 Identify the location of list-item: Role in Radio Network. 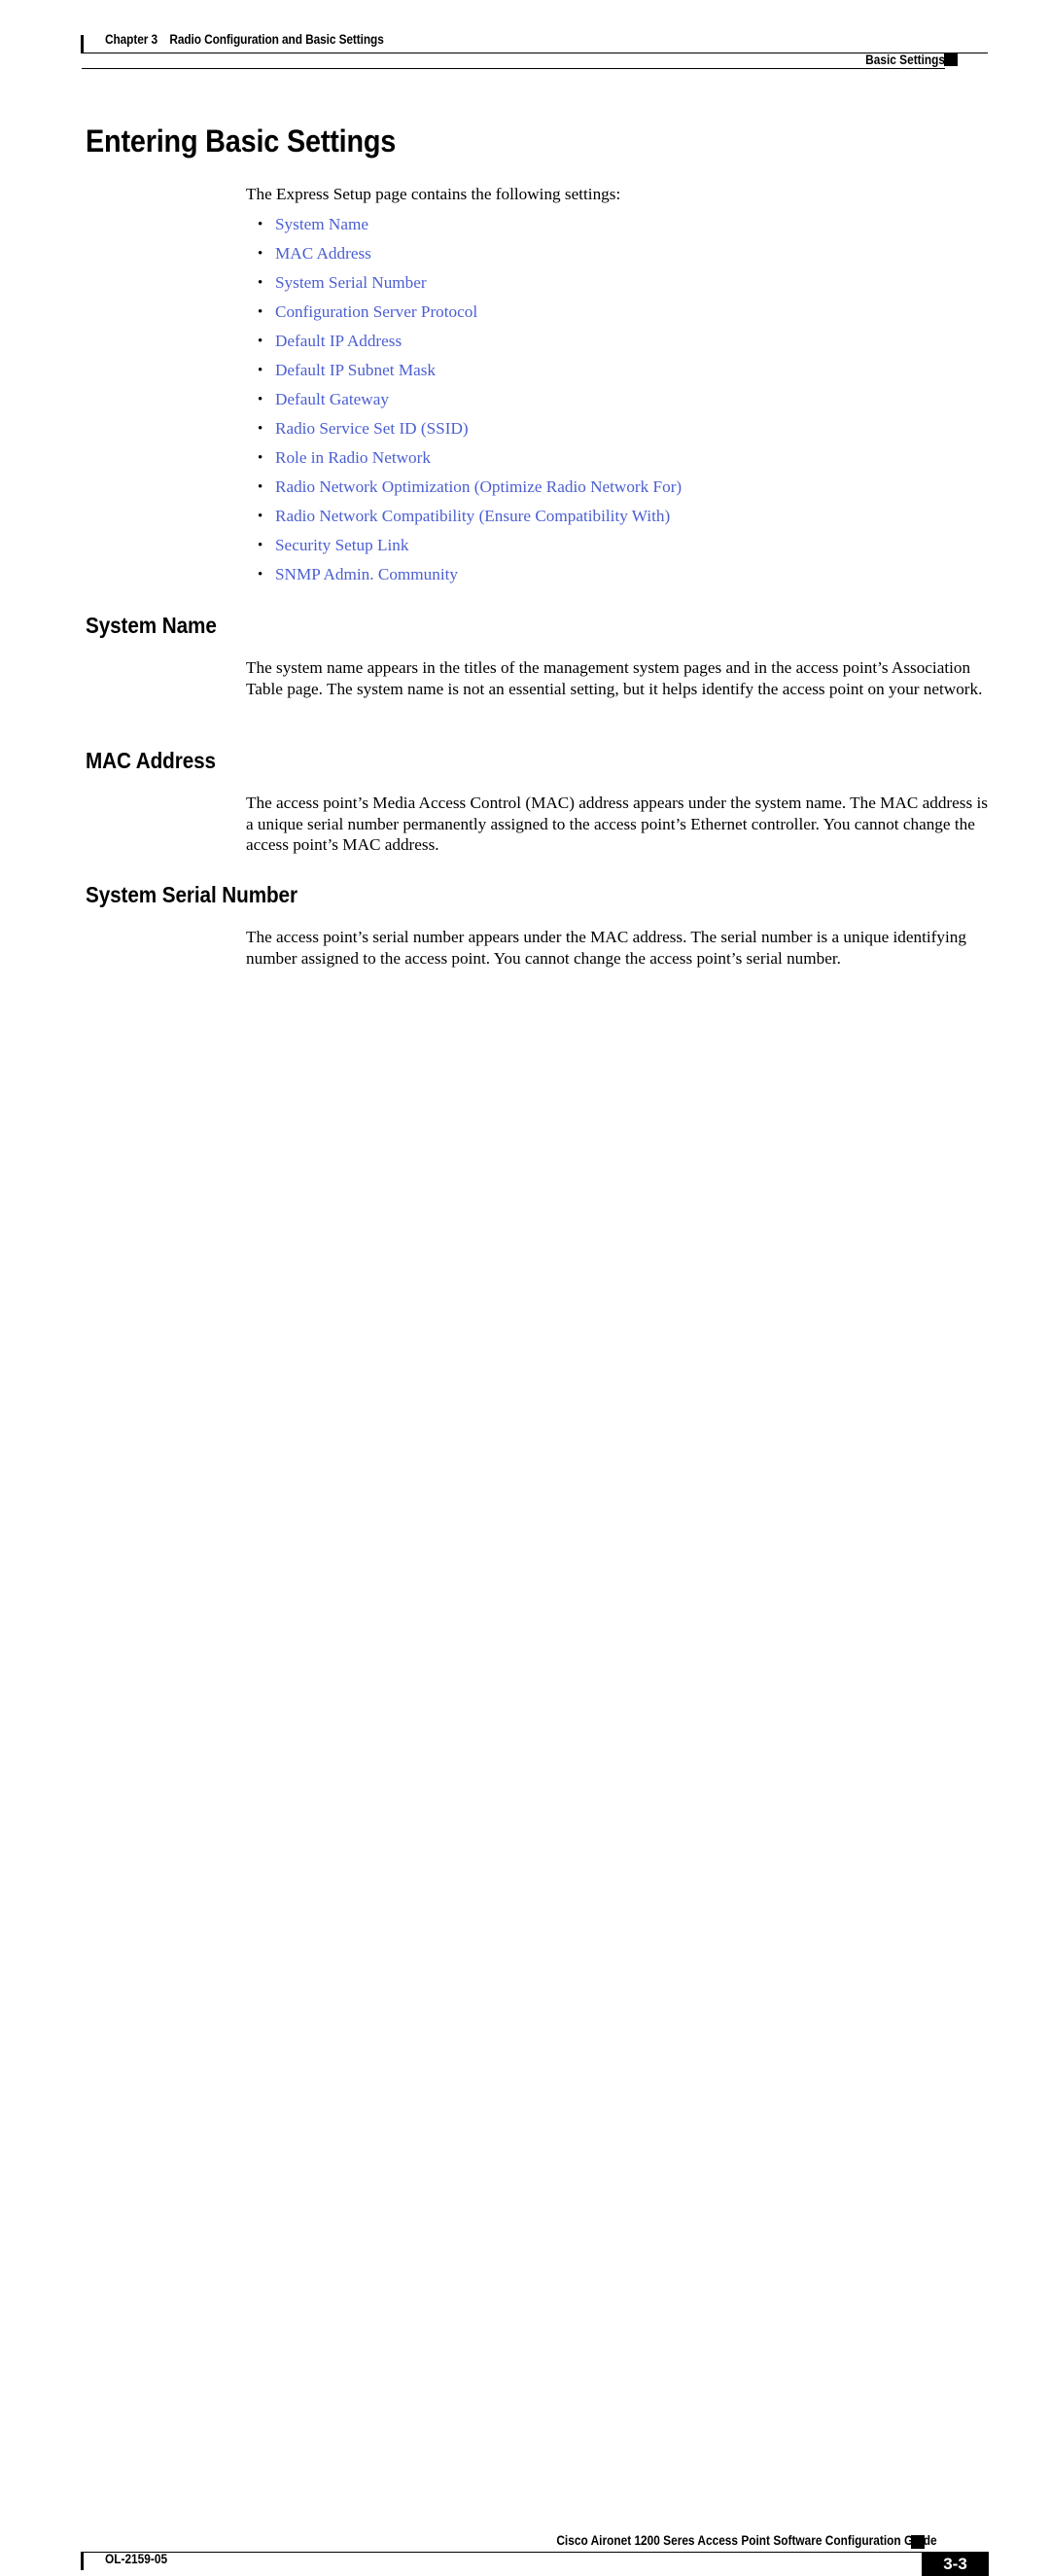
(617, 461).